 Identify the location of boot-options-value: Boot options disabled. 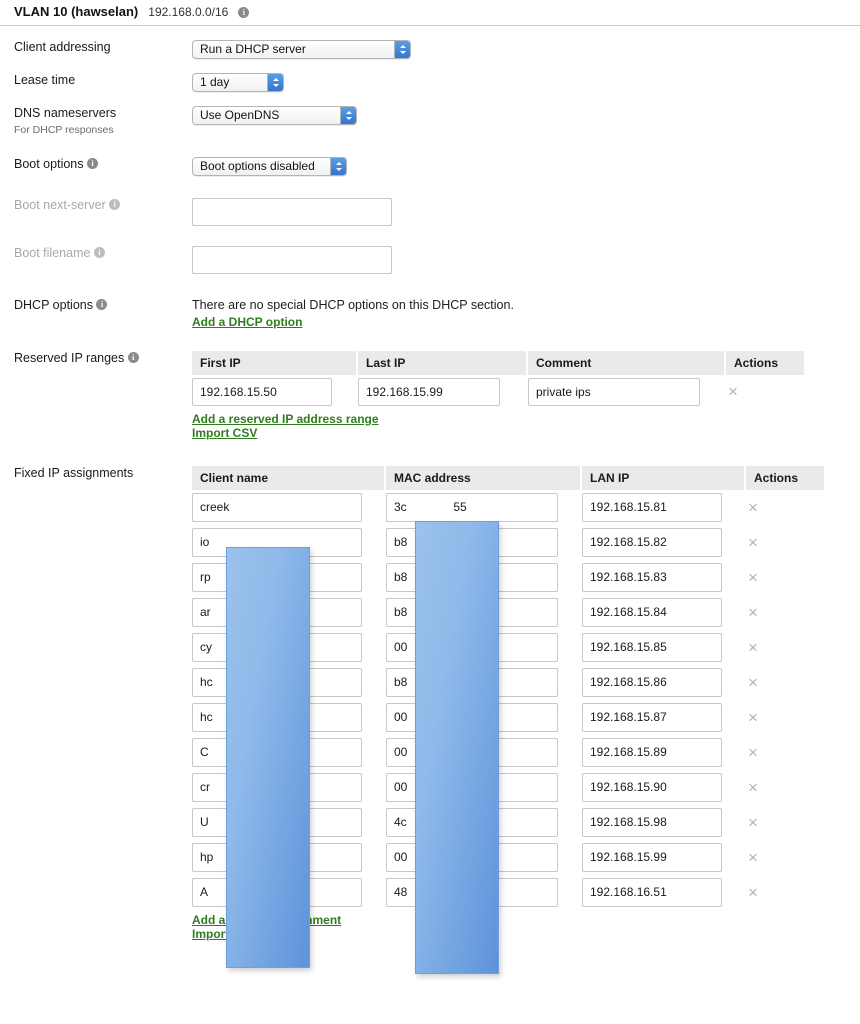
(257, 165).